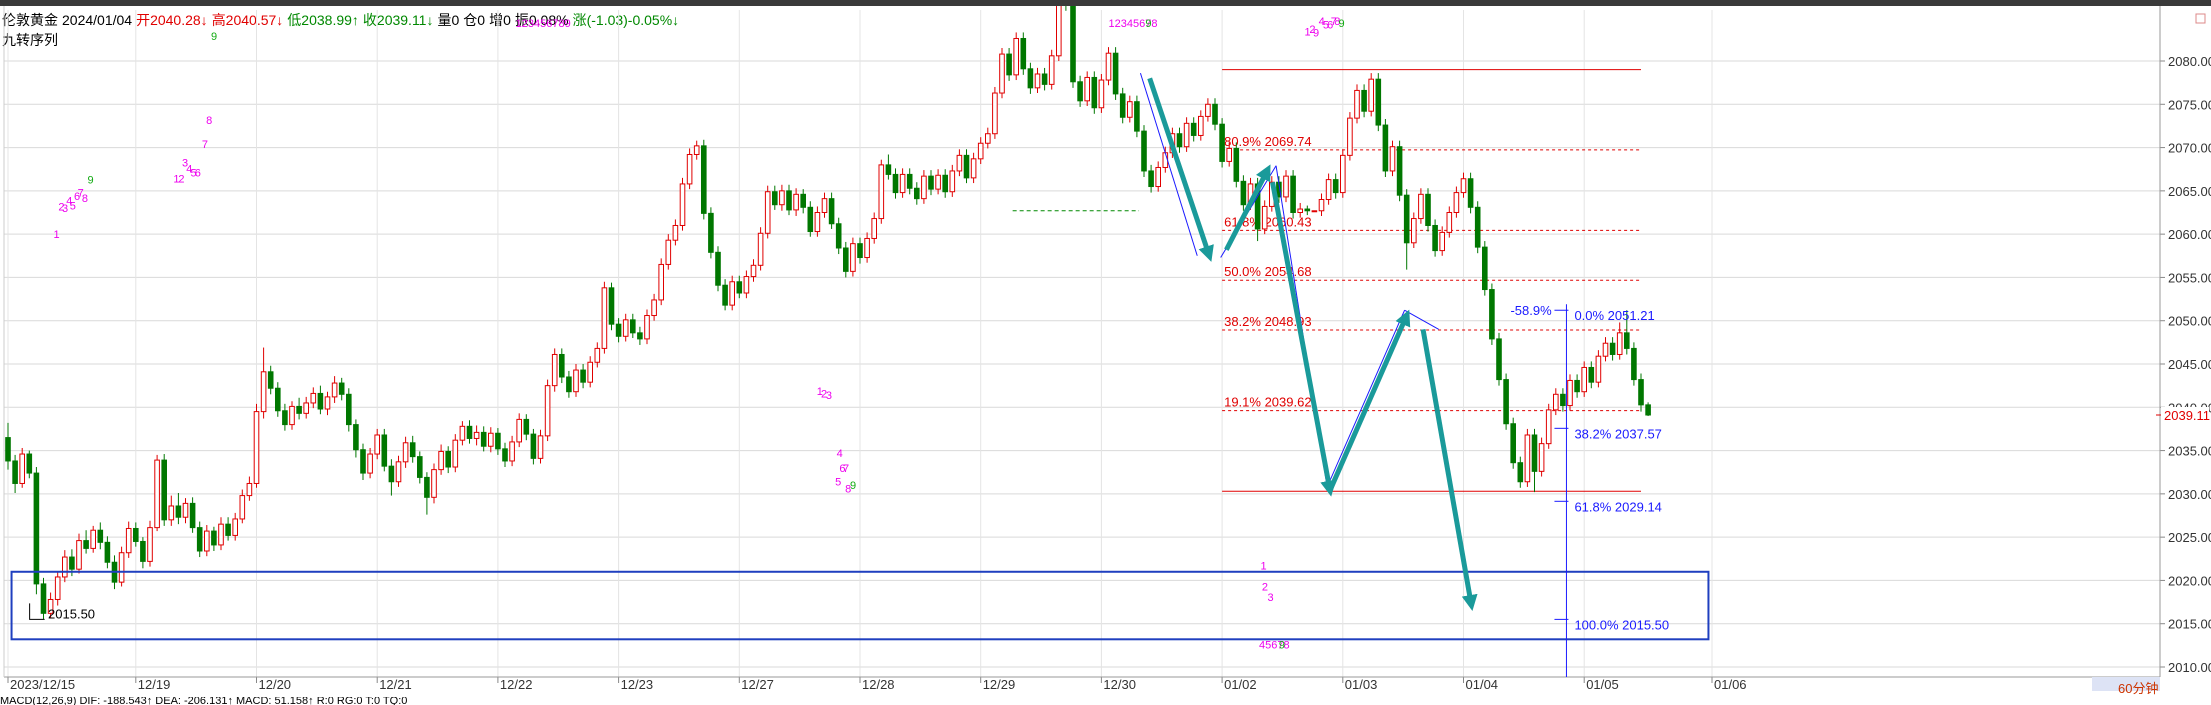 Image resolution: width=2211 pixels, height=705 pixels. Describe the element at coordinates (2189, 234) in the screenshot. I see `y-tick-label: 2060.00` at that location.